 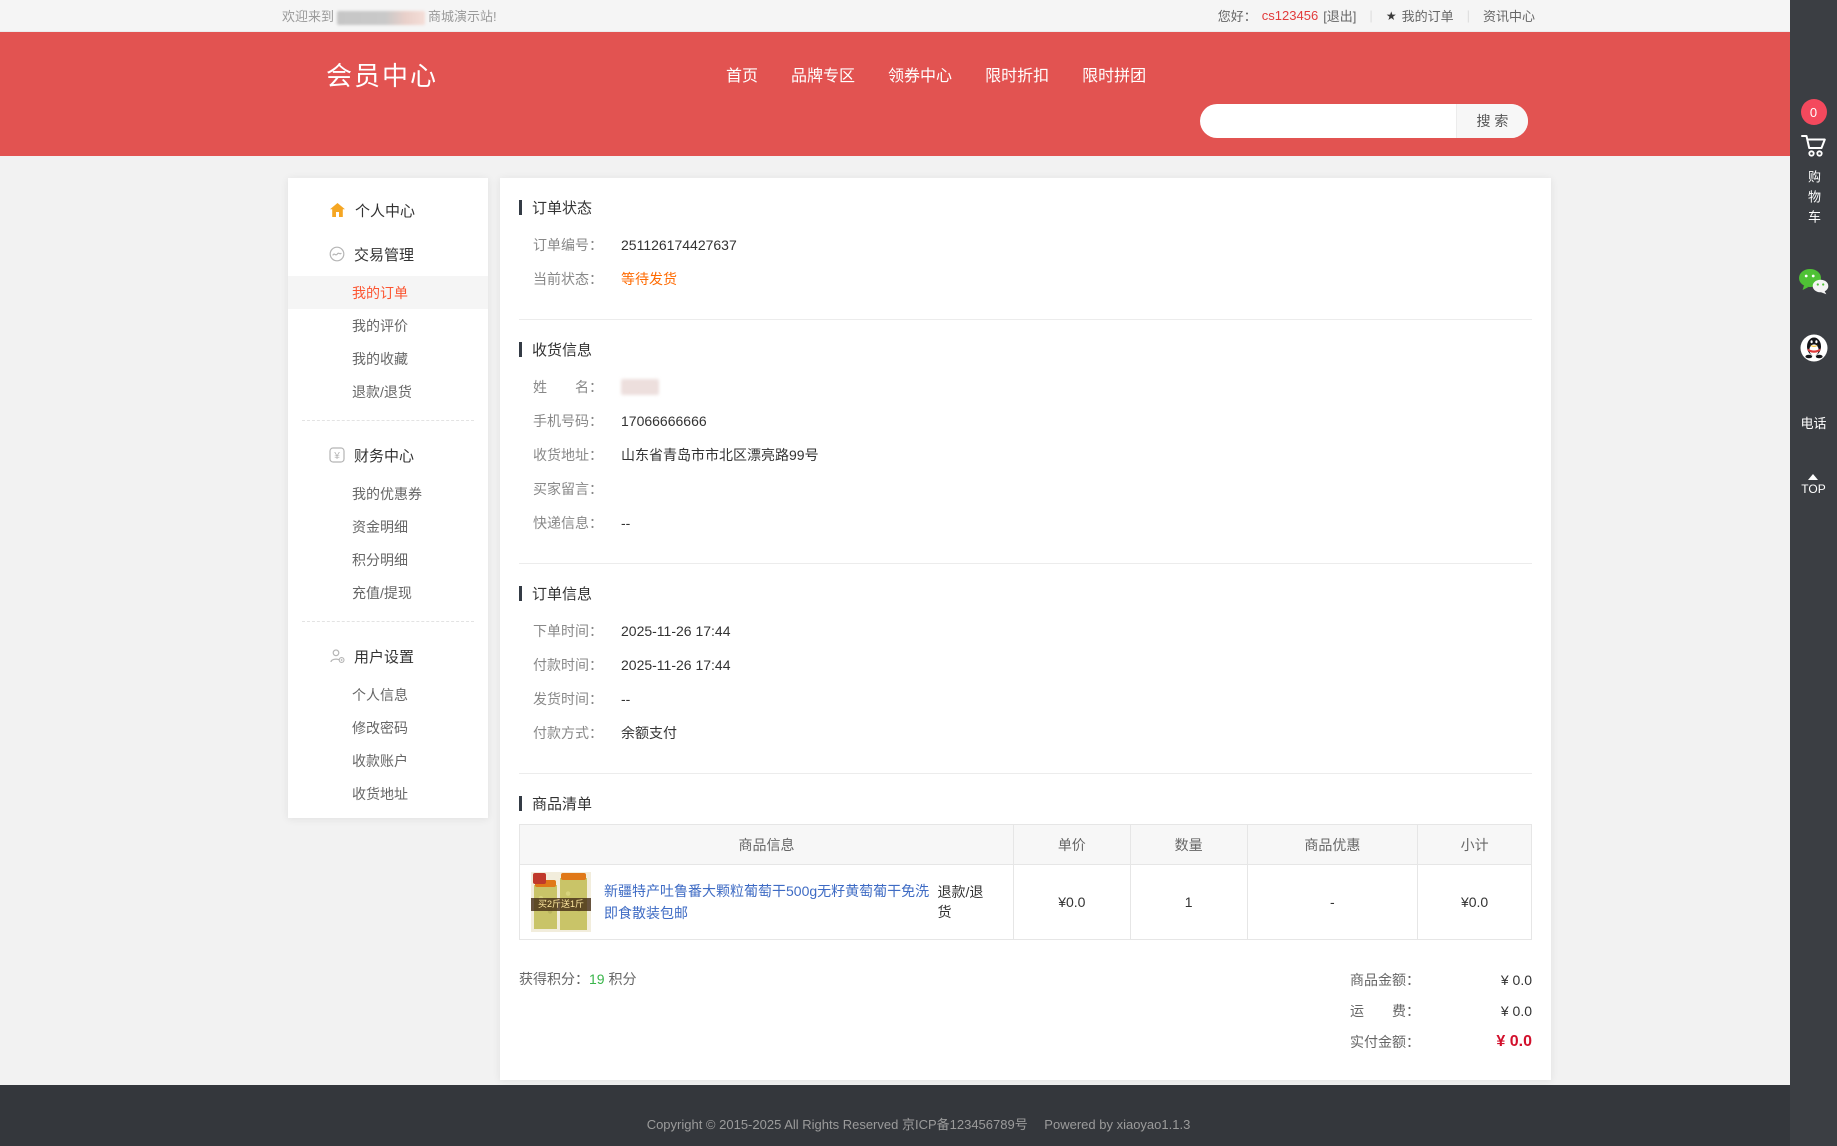 What do you see at coordinates (388, 210) in the screenshot?
I see `sidebar-group-personal-center: 个人中心` at bounding box center [388, 210].